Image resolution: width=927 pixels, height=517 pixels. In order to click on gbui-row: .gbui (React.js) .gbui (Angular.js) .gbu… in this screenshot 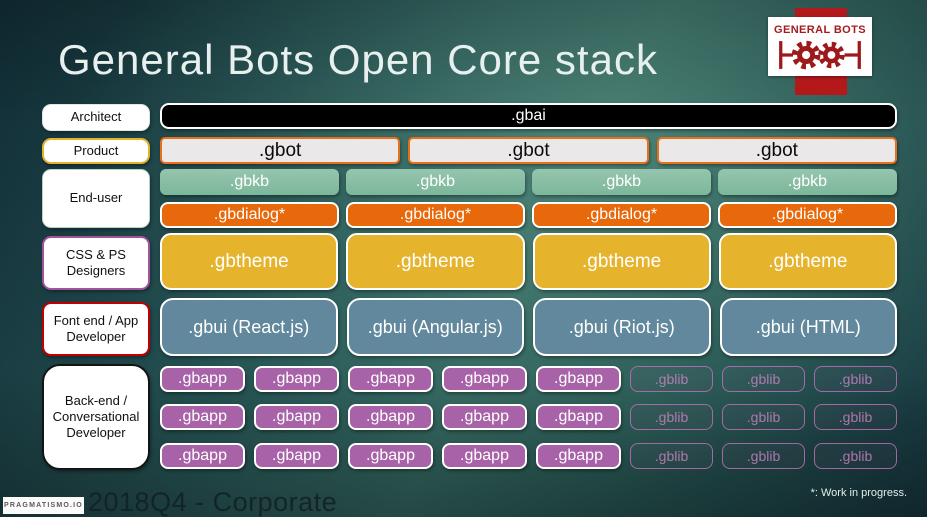, I will do `click(528, 327)`.